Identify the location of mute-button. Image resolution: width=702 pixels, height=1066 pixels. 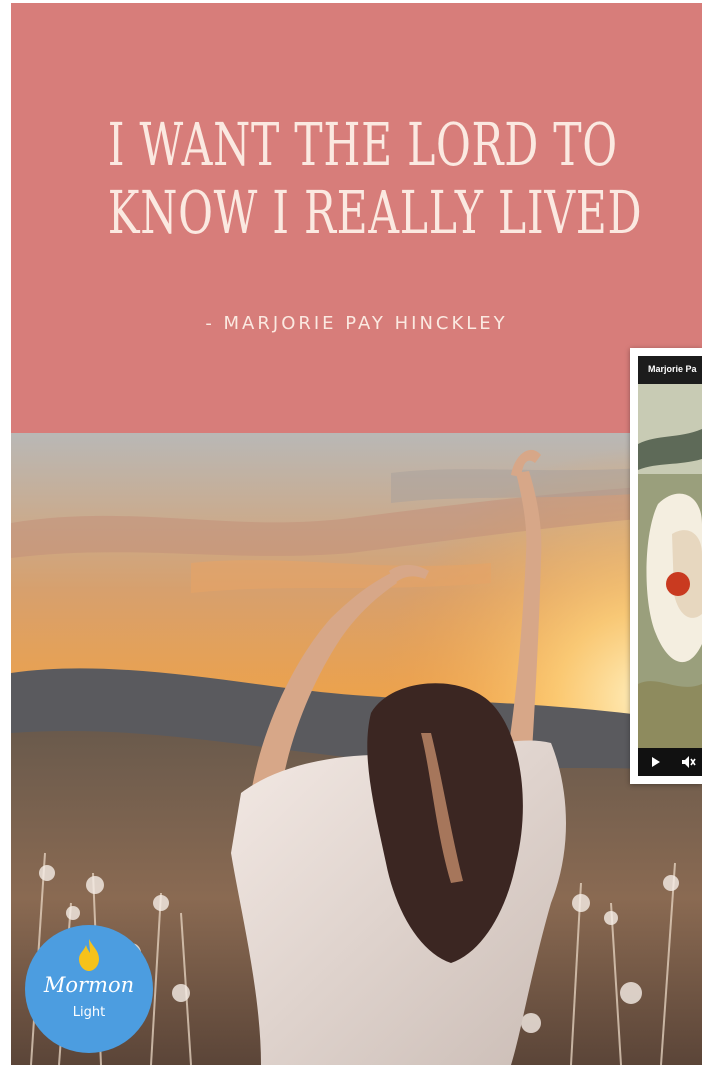
(689, 762).